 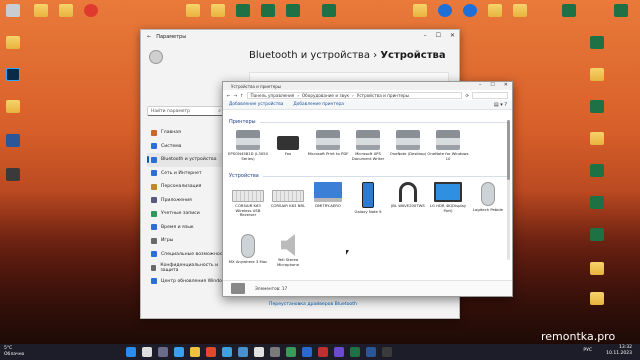 What do you see at coordinates (256, 104) in the screenshot?
I see `add-device-button: Добавление устройства` at bounding box center [256, 104].